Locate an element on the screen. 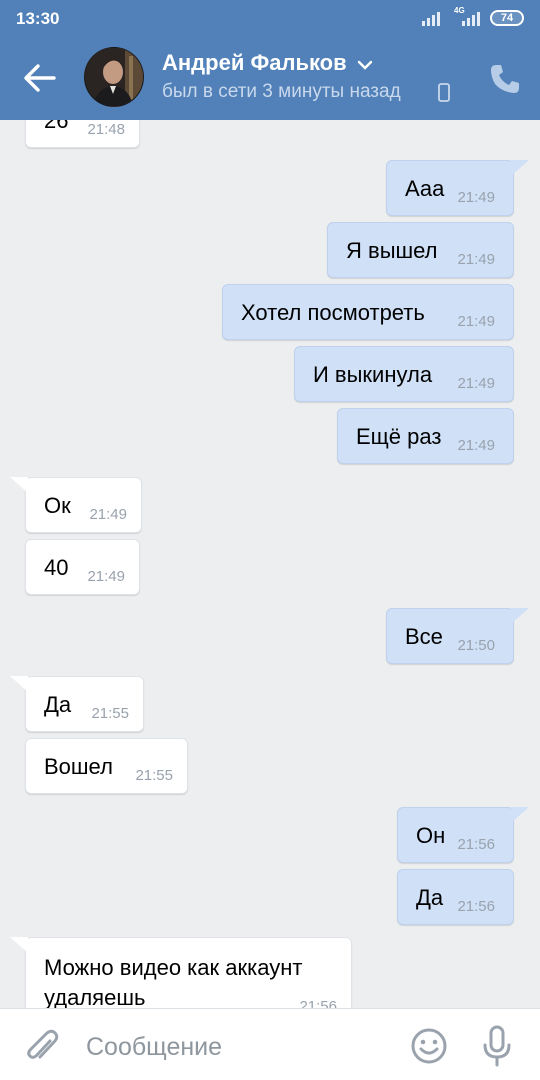 Image resolution: width=540 pixels, height=1080 pixels. arrow-back-icon is located at coordinates (40, 78).